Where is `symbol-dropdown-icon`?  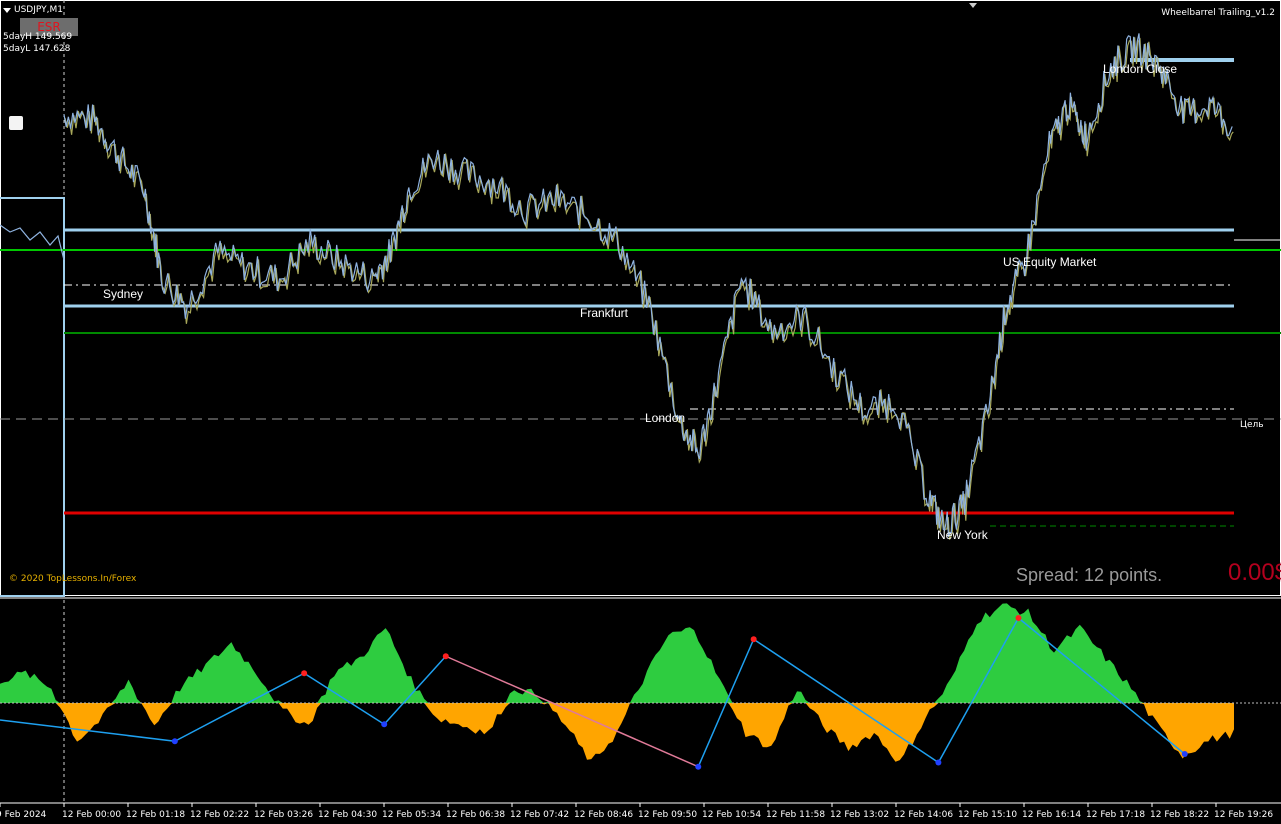 symbol-dropdown-icon is located at coordinates (7, 10).